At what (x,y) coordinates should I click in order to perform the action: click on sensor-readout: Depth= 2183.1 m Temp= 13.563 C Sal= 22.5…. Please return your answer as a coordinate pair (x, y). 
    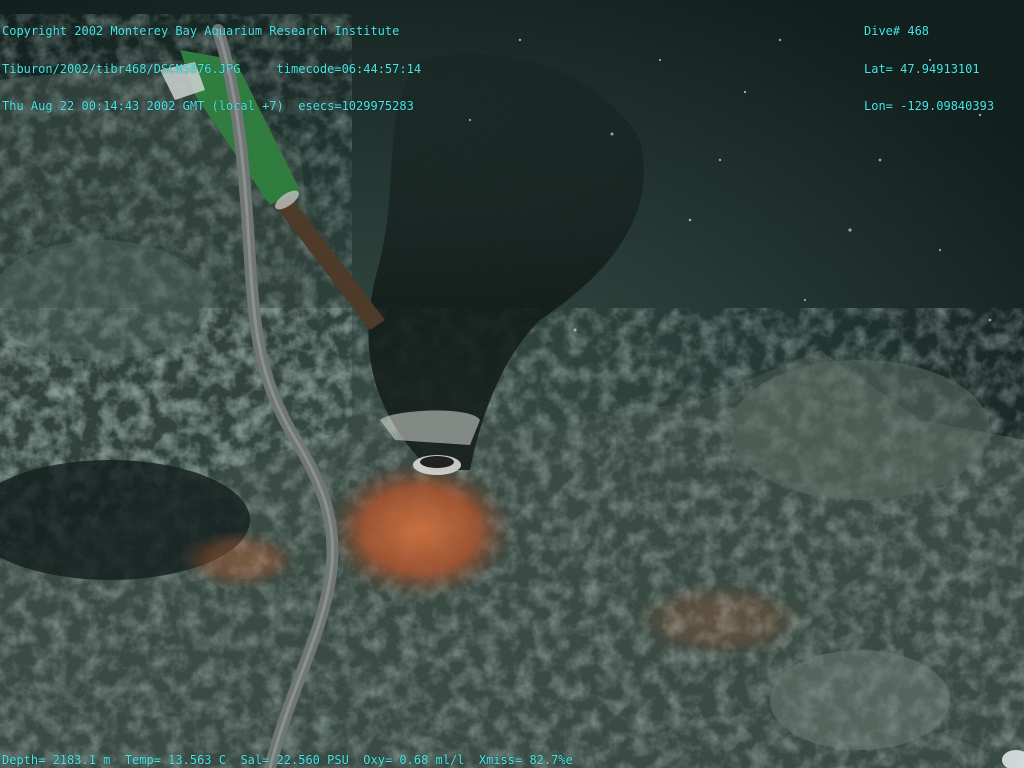
    Looking at the image, I should click on (287, 760).